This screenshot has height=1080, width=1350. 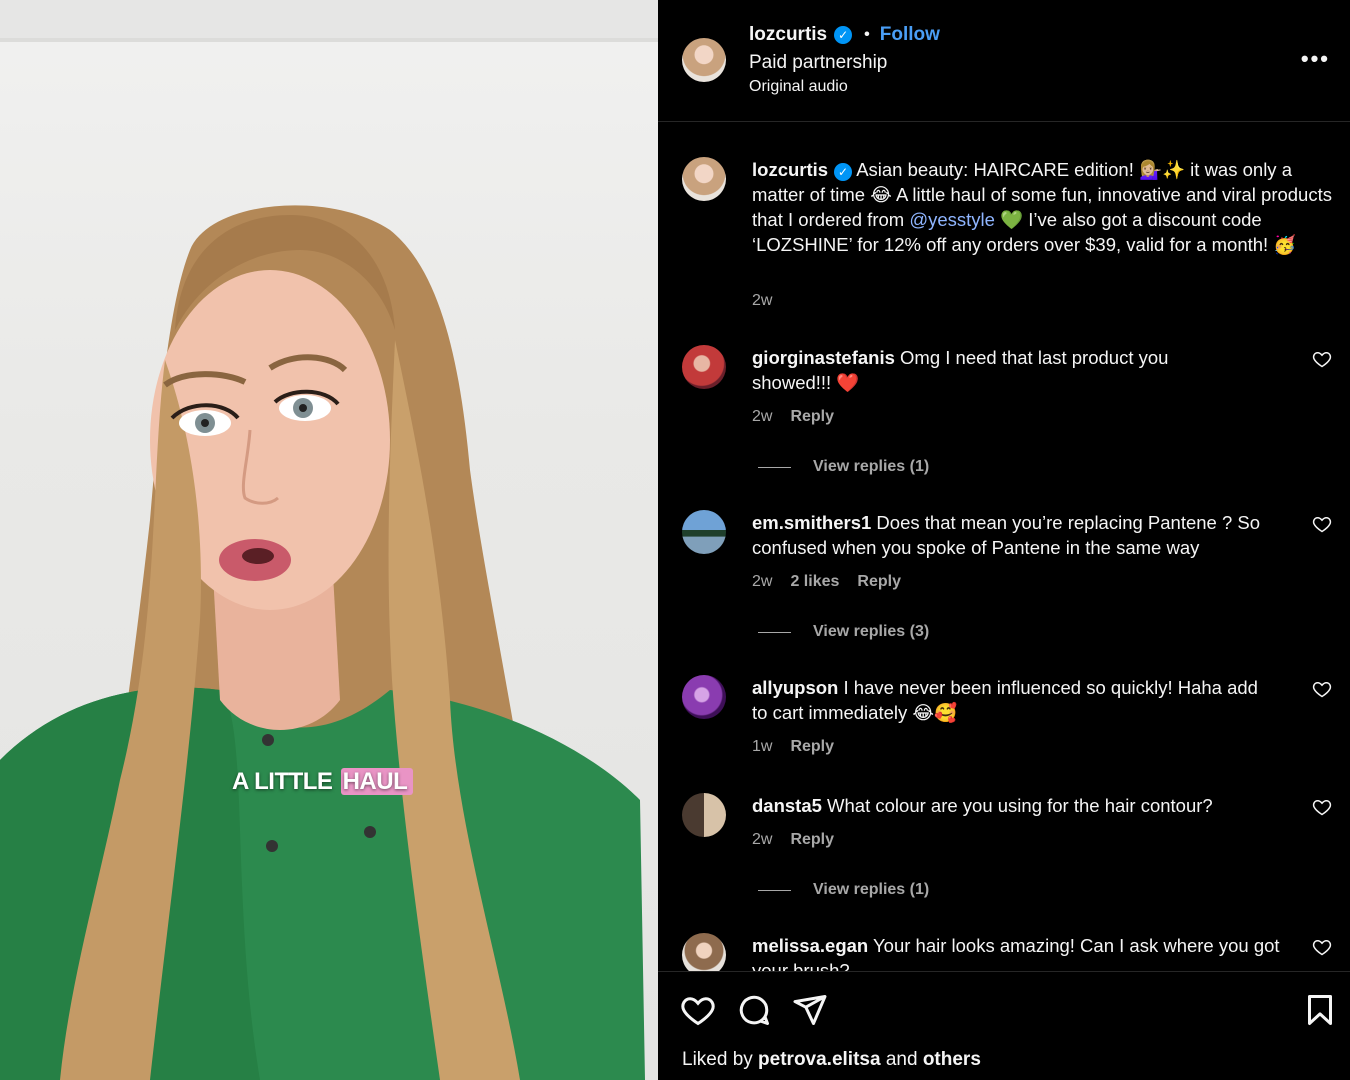 I want to click on liked-others-link: others, so click(x=952, y=1059).